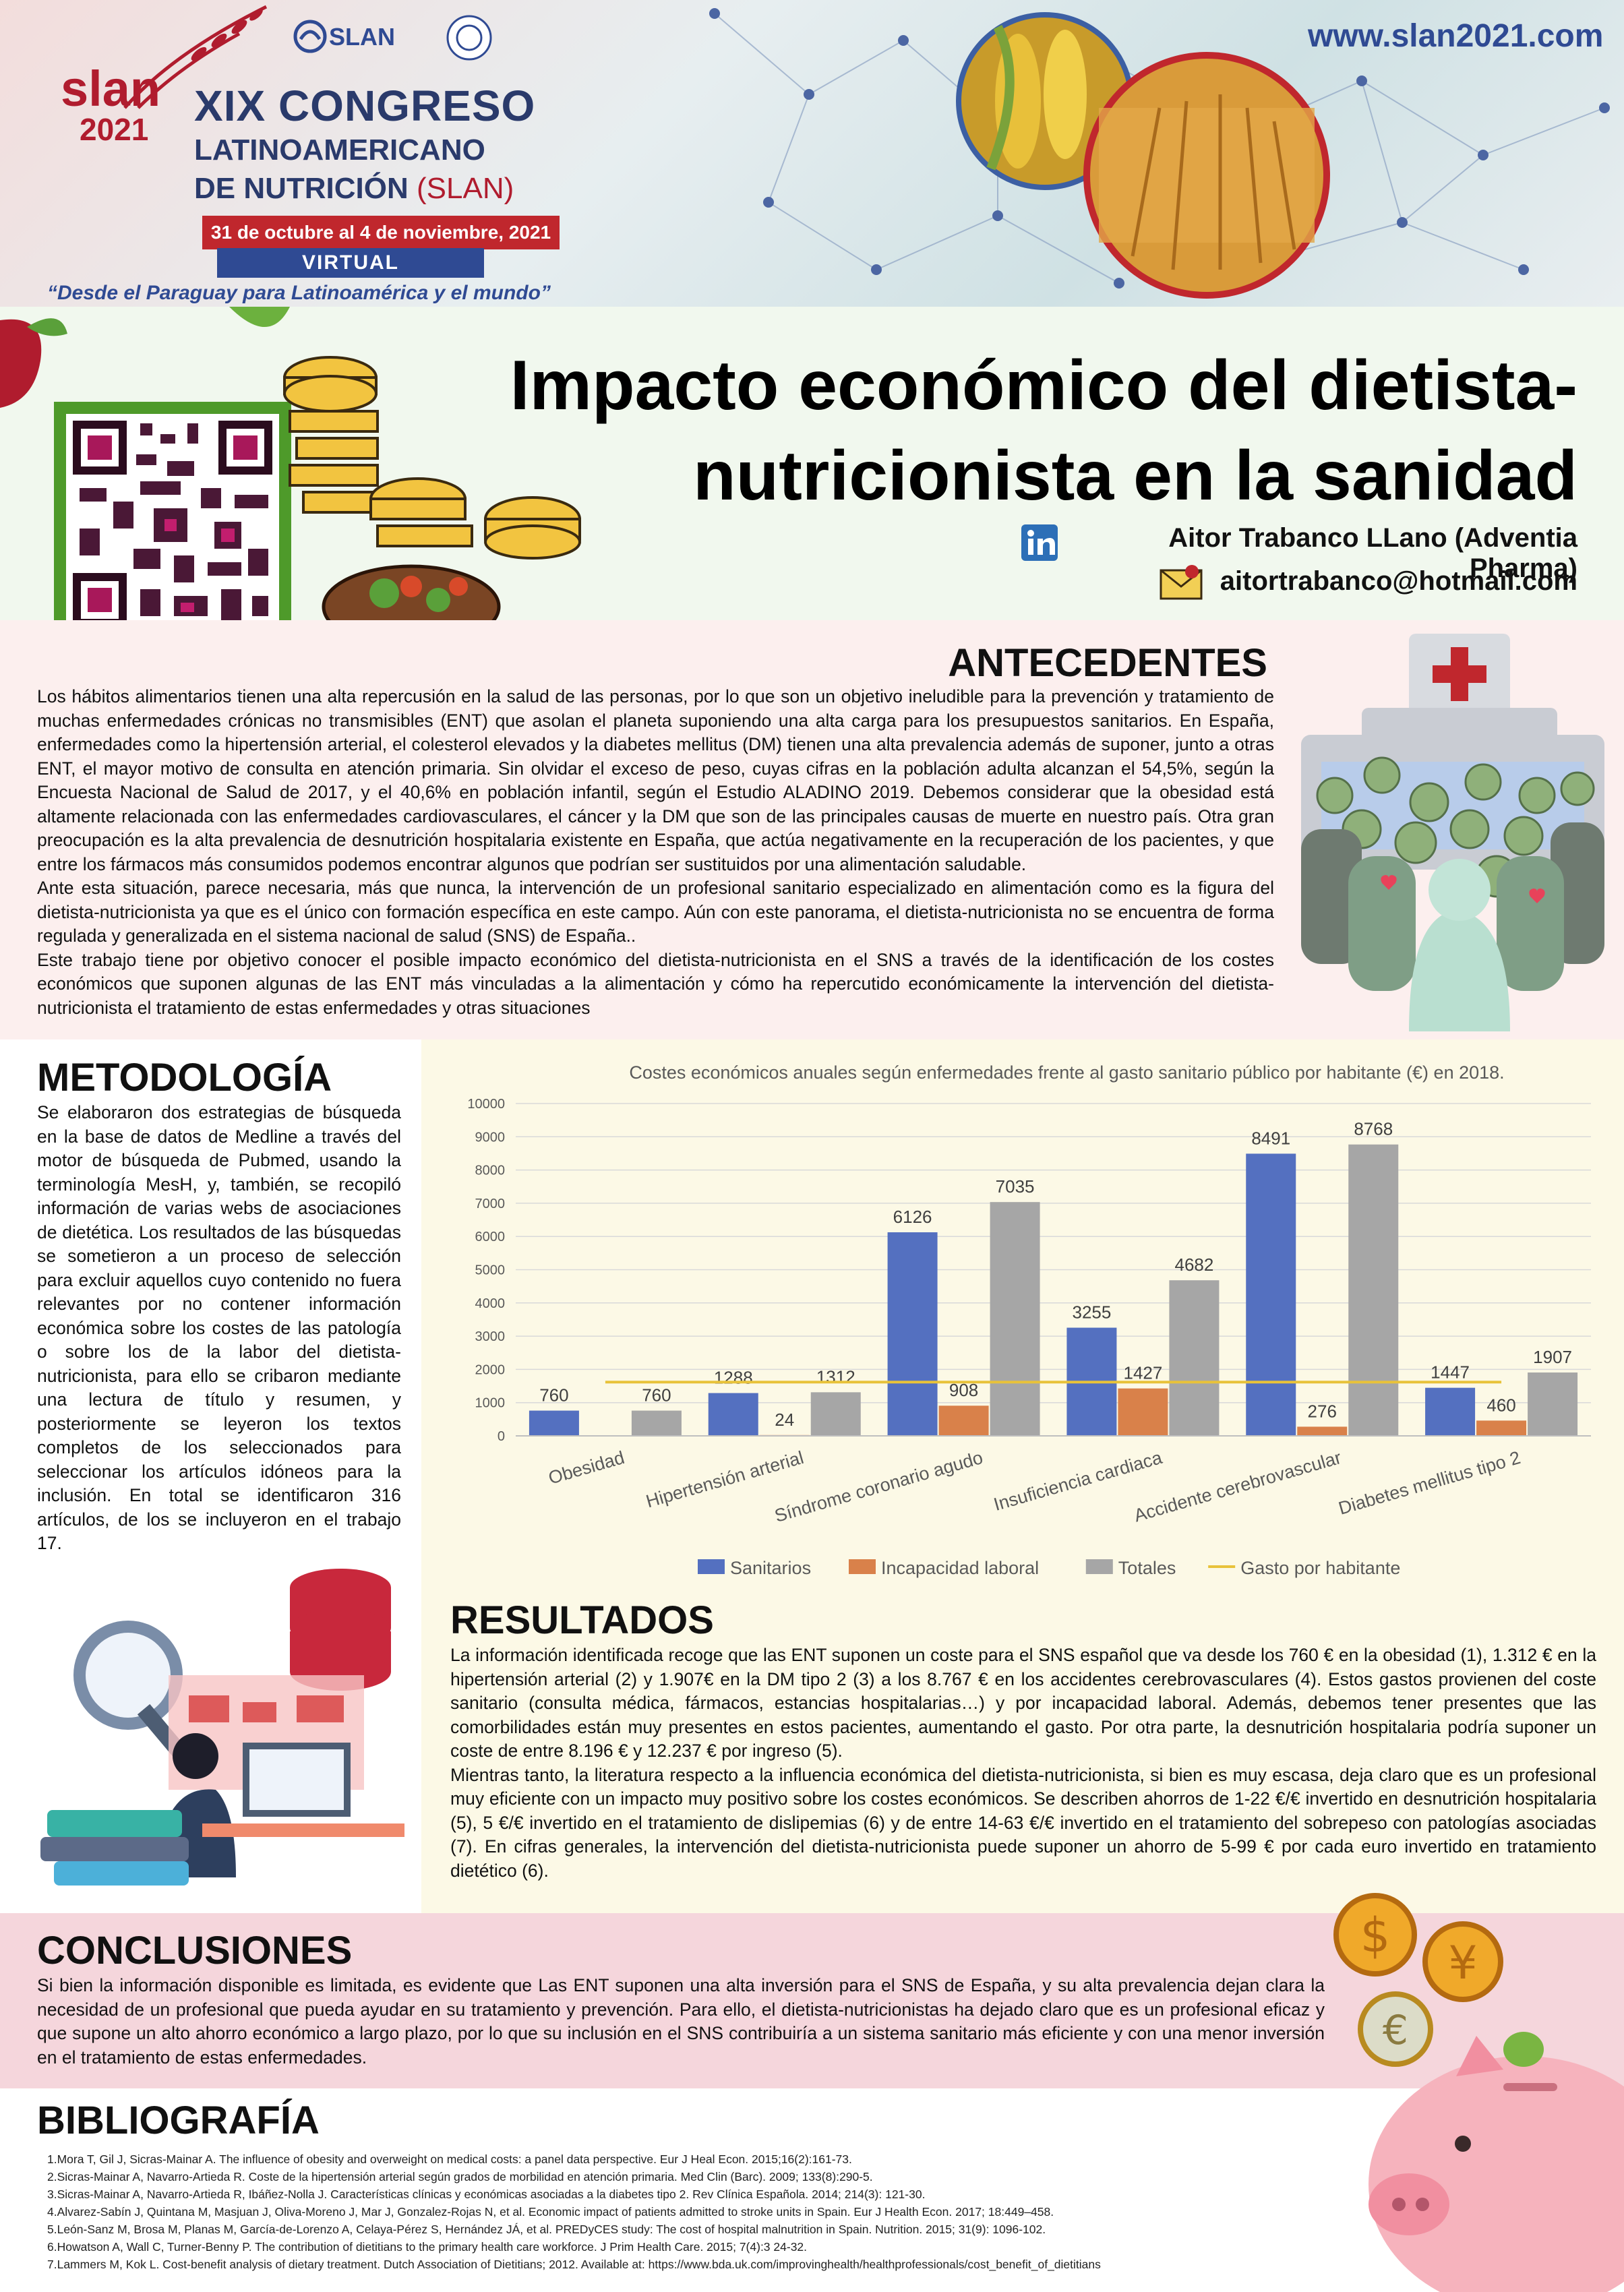  Describe the element at coordinates (490, 1336) in the screenshot. I see `y-tick-label: 3000` at that location.